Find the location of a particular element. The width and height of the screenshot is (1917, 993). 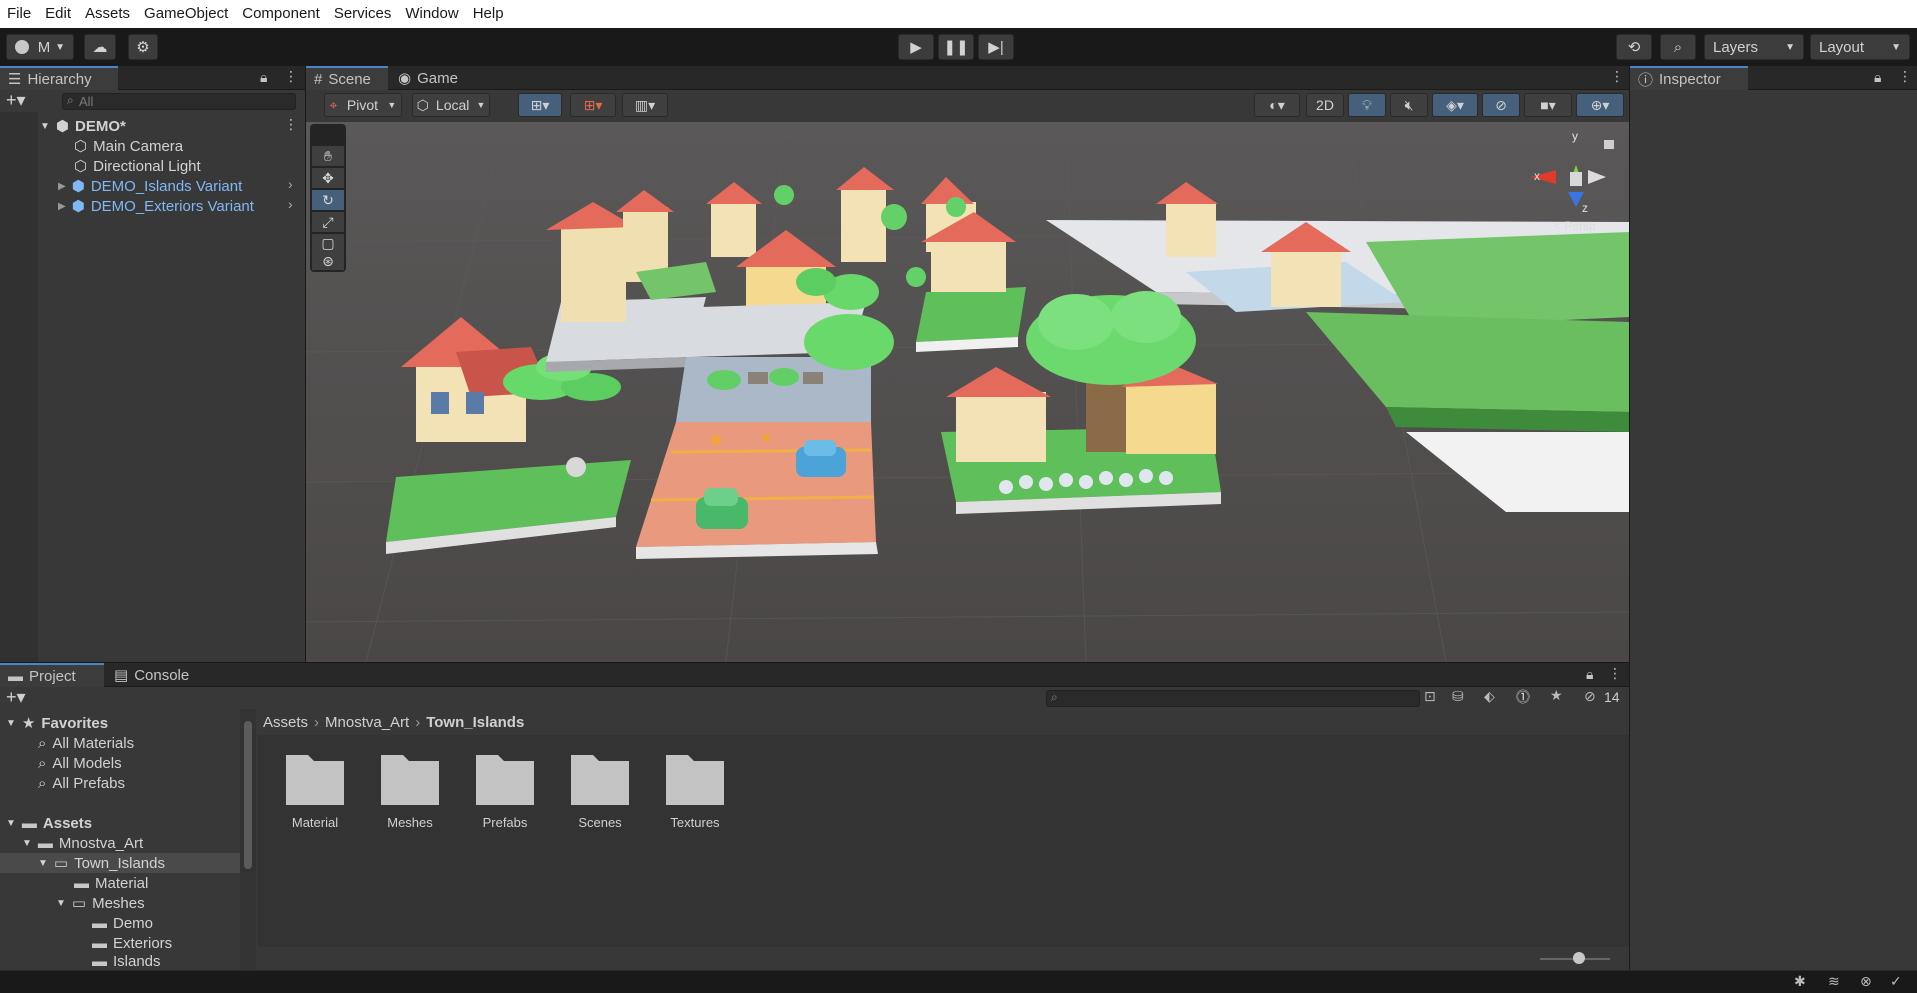

camera-dropdown: ■▾ is located at coordinates (1548, 105).